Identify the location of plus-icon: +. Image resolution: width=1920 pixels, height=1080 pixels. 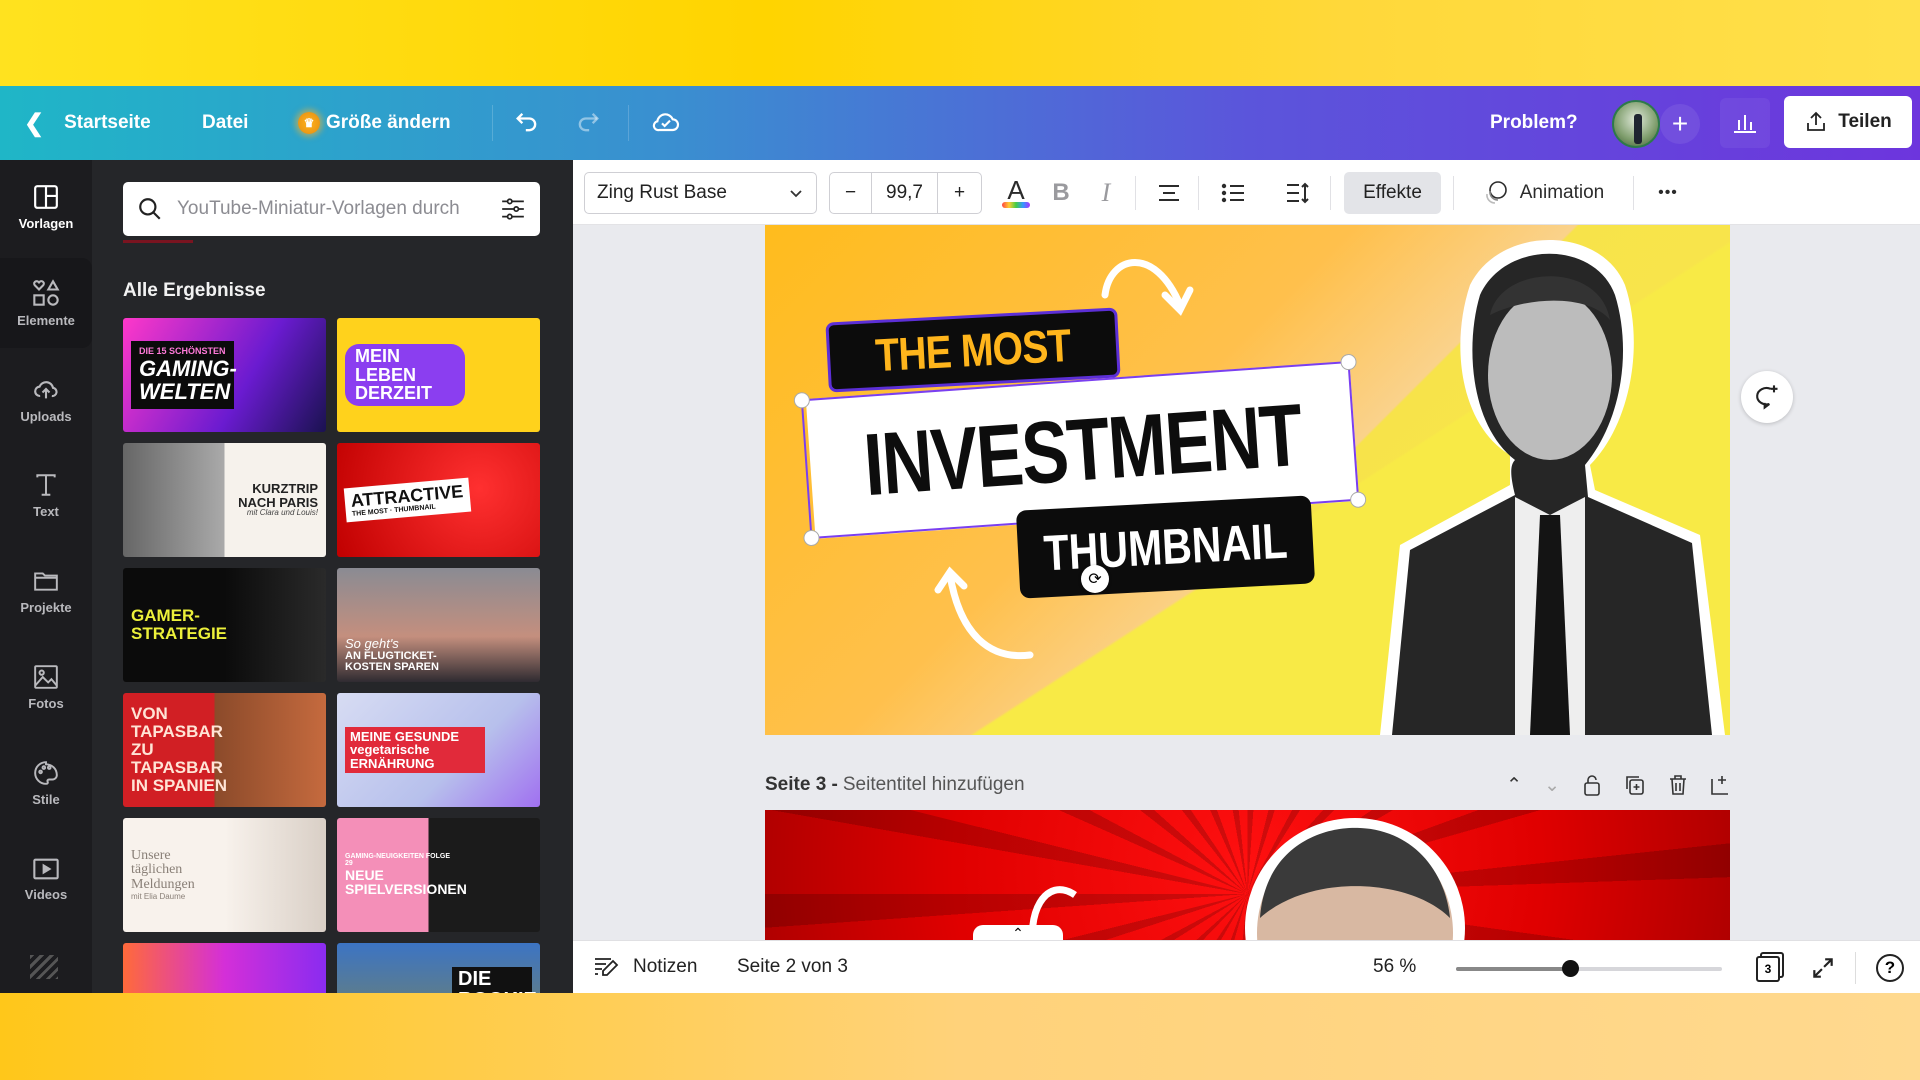
(1680, 123).